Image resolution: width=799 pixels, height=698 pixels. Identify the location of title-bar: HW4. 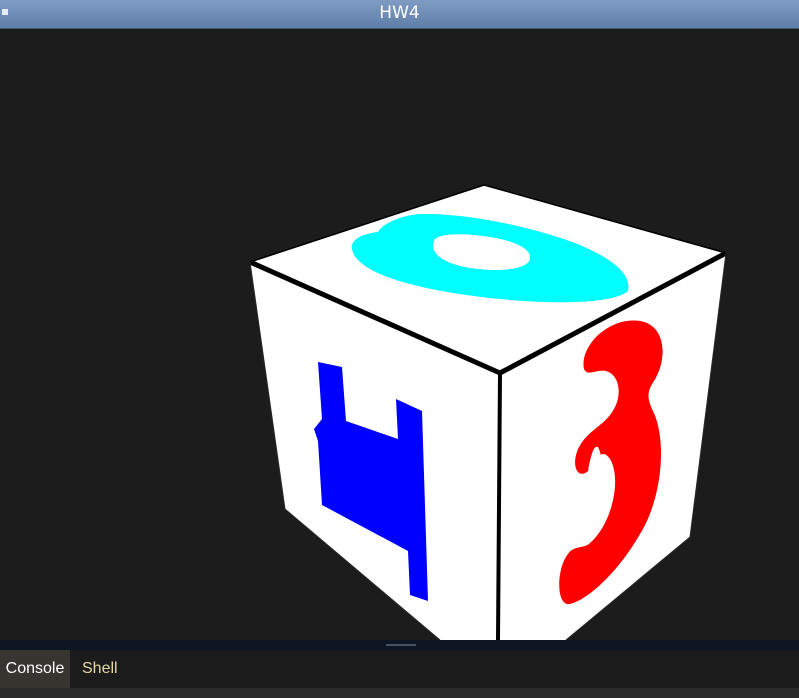
(399, 14).